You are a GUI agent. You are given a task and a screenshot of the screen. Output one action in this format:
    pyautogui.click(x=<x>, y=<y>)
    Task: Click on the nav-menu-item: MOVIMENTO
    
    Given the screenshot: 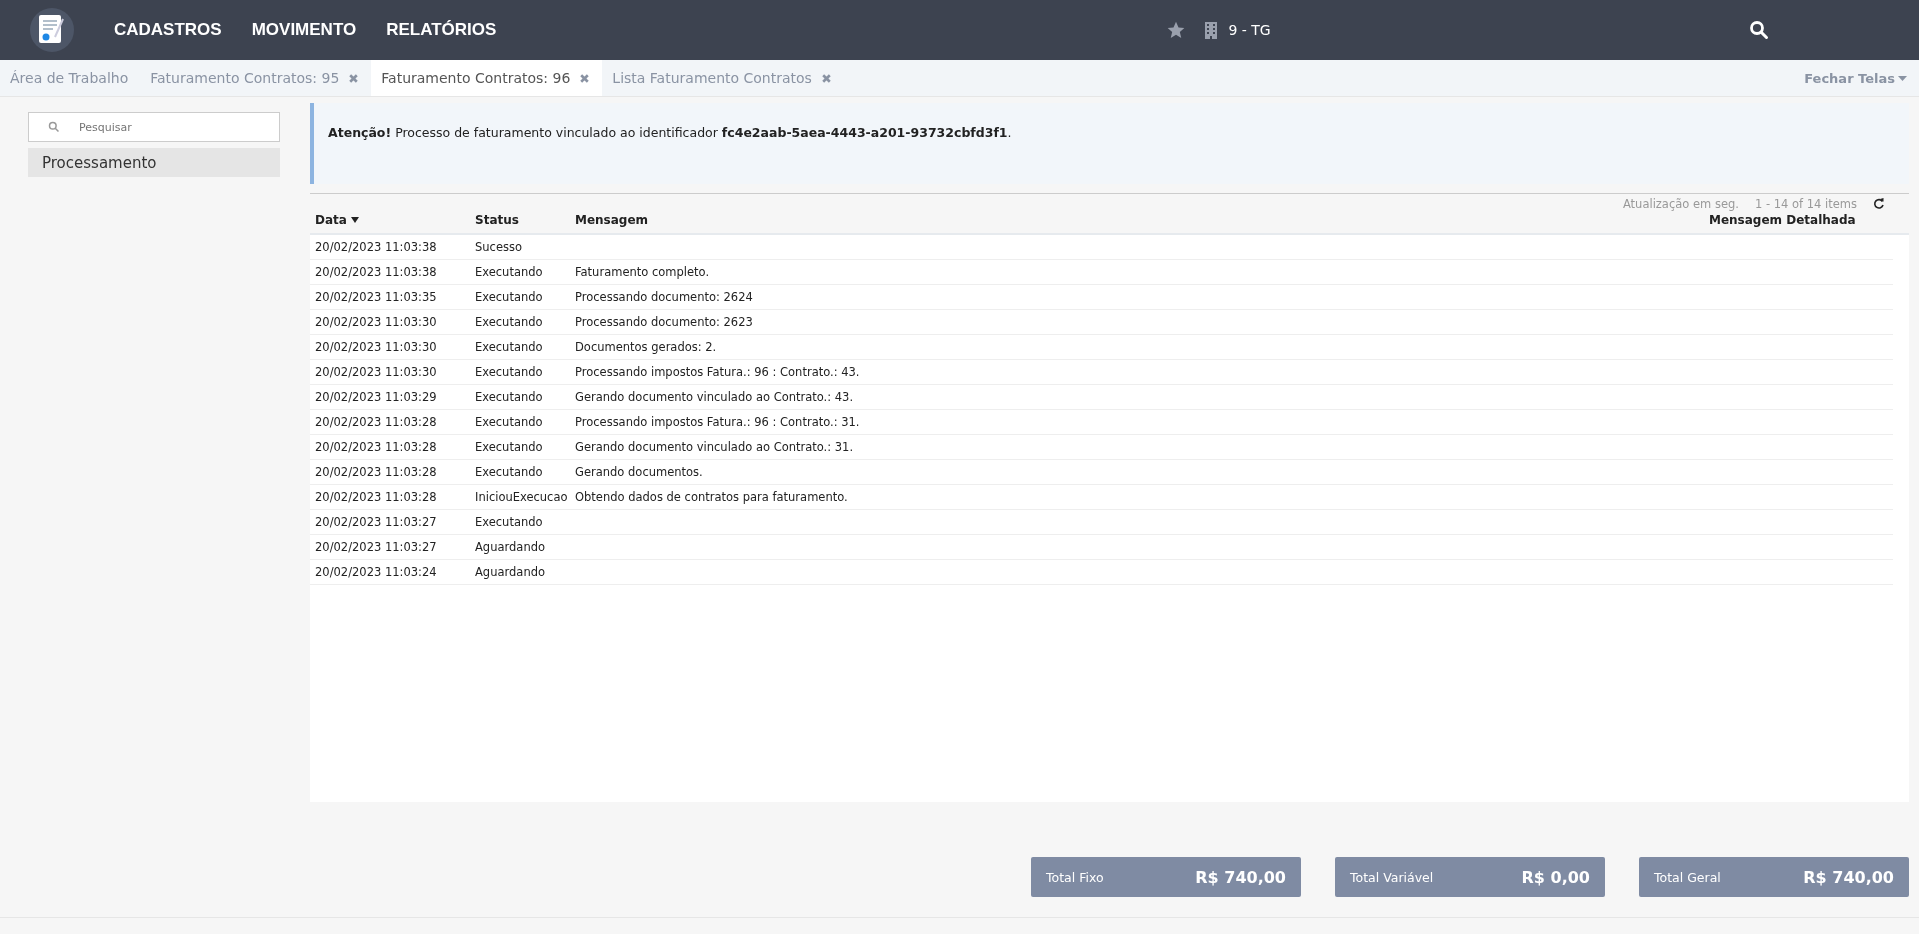 What is the action you would take?
    pyautogui.click(x=304, y=30)
    